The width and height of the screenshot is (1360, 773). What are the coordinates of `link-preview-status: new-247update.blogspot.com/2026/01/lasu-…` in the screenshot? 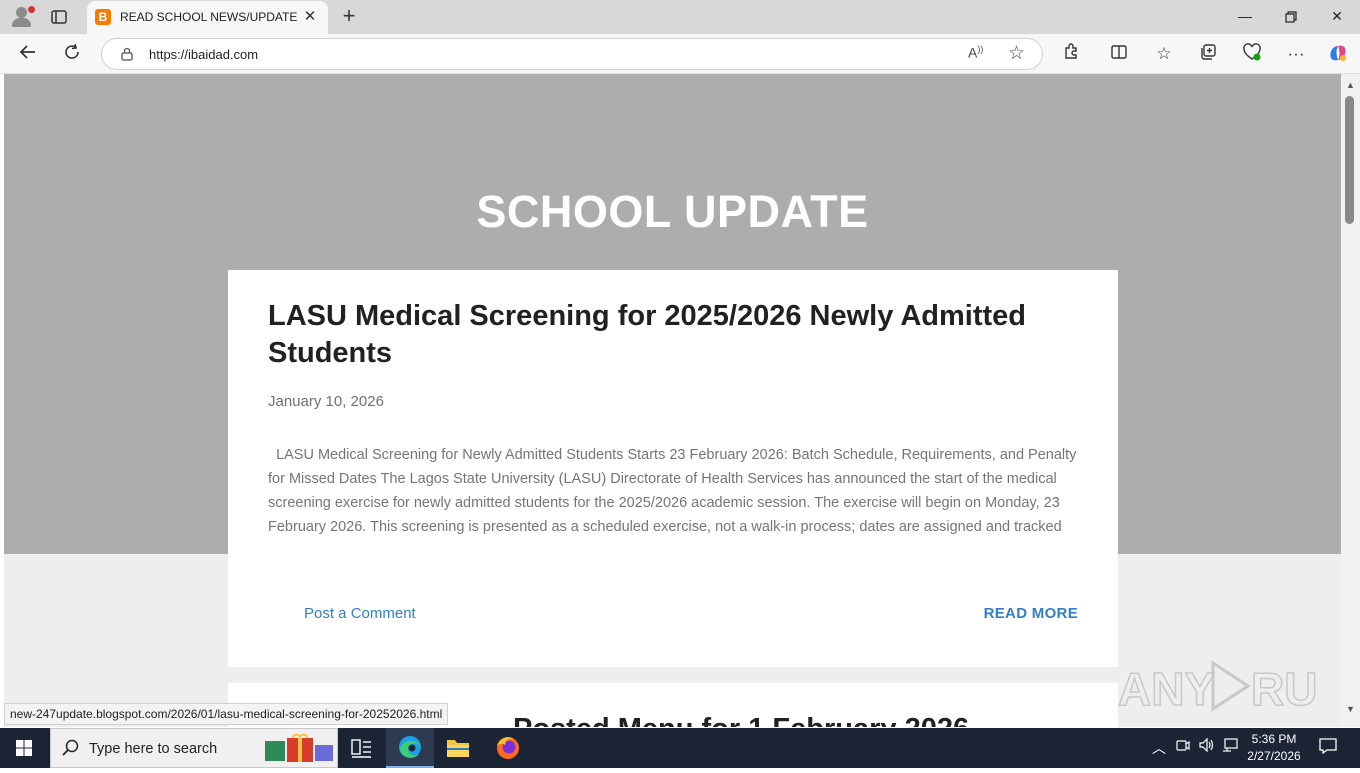 It's located at (226, 714).